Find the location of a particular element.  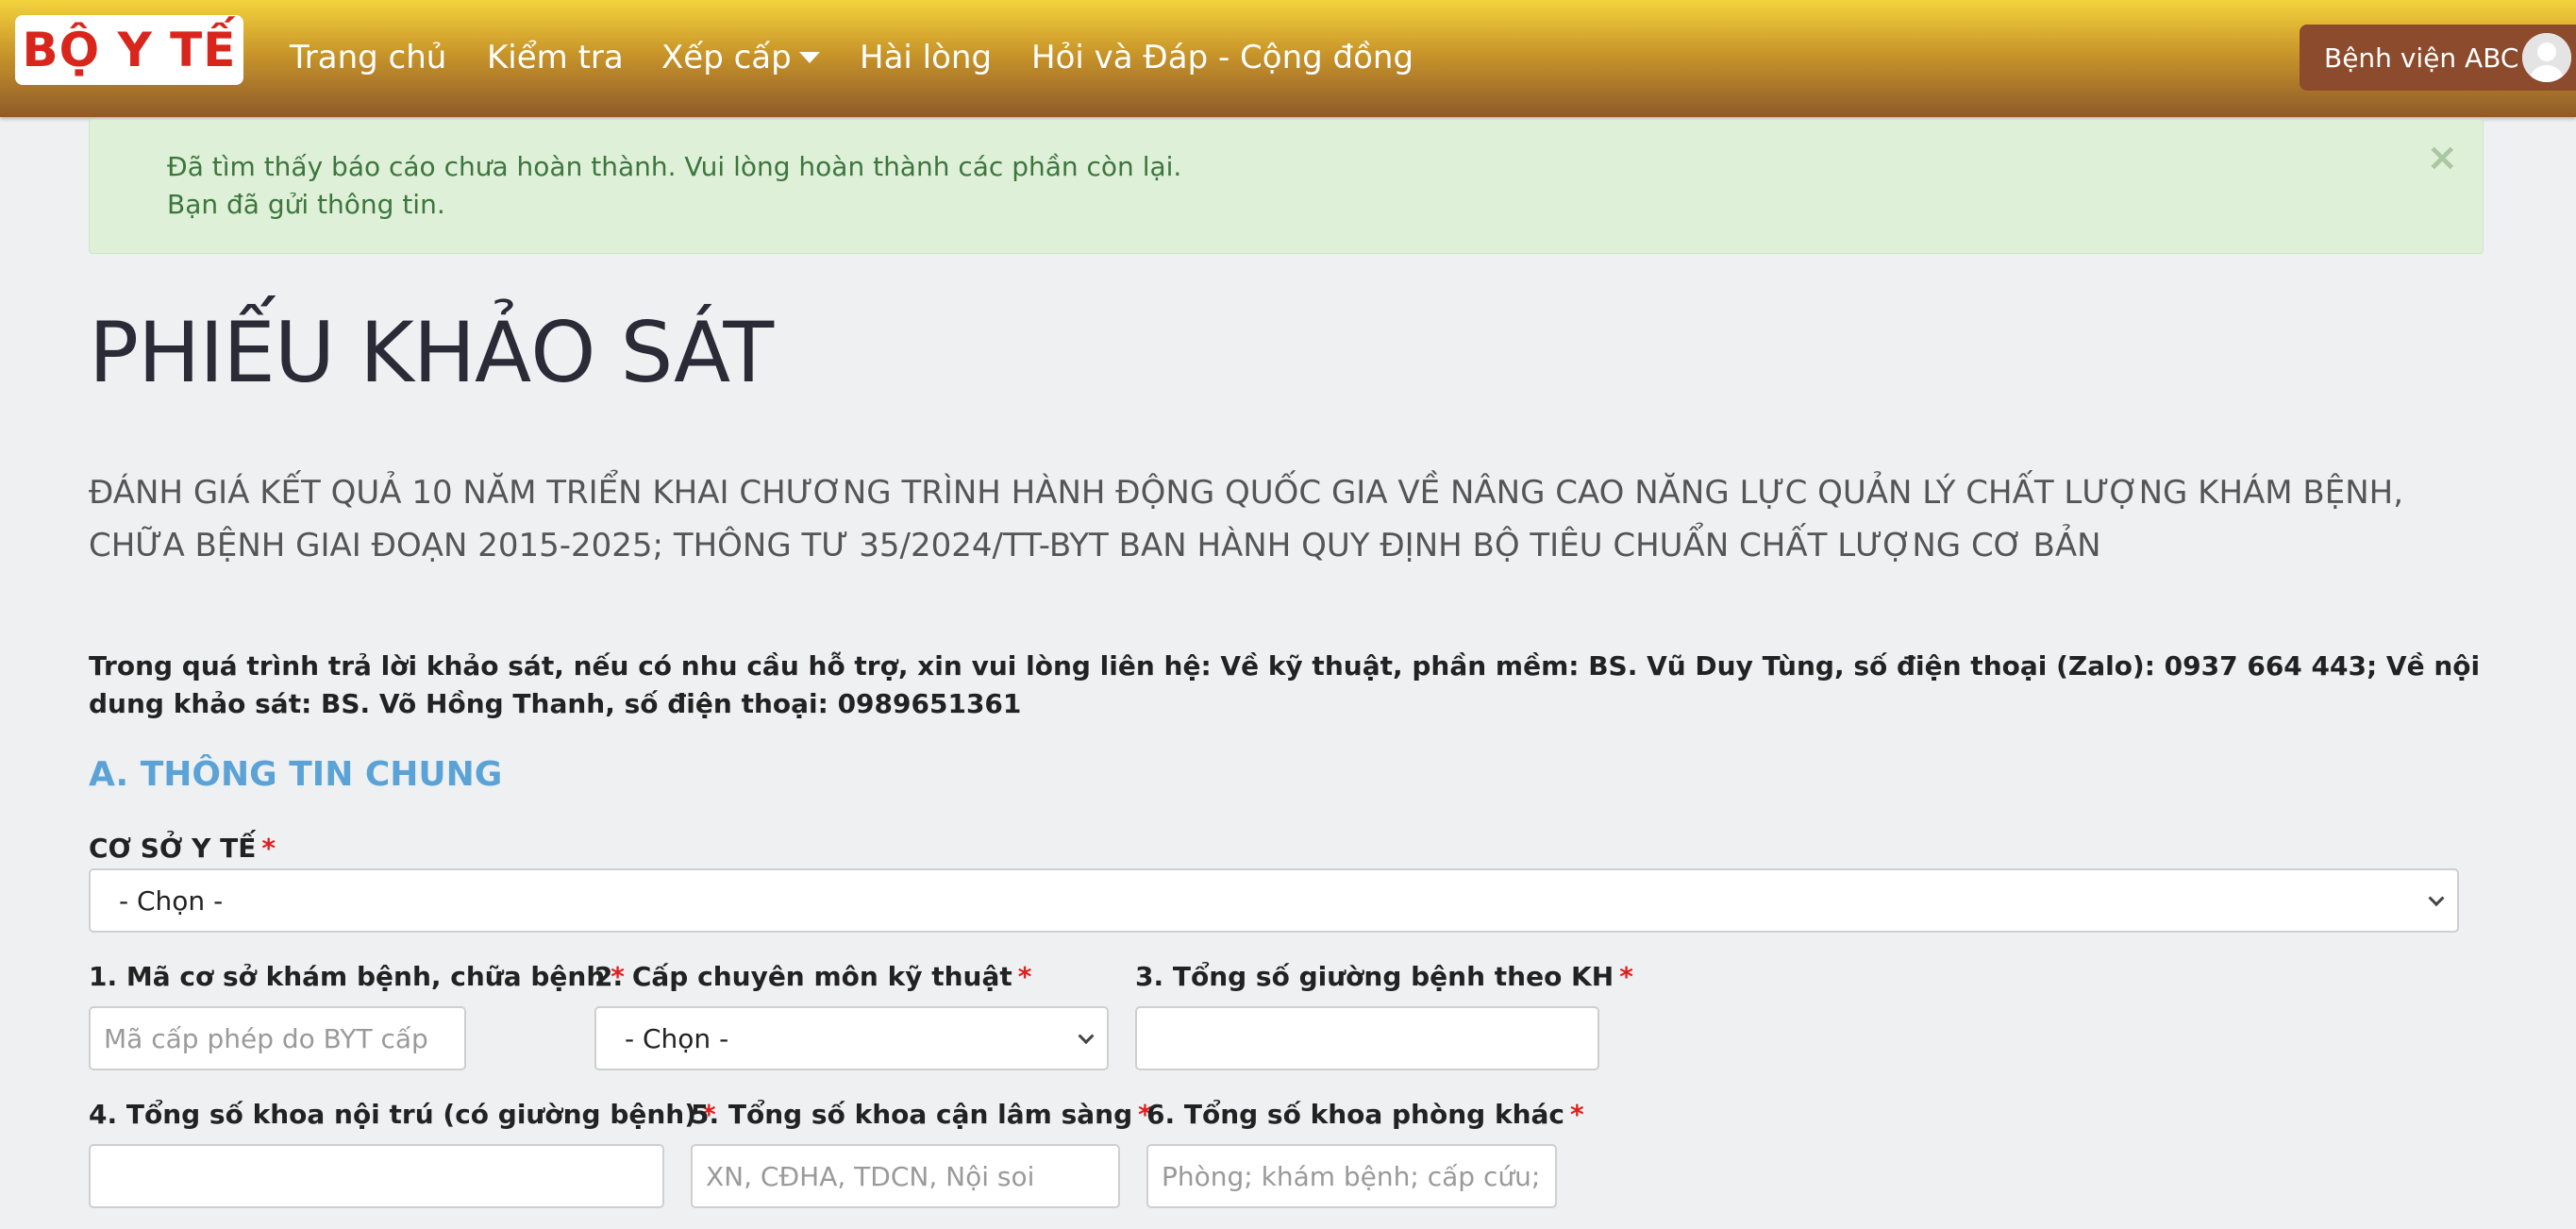

nav-item-ranking: Xếp cấp is located at coordinates (740, 57).